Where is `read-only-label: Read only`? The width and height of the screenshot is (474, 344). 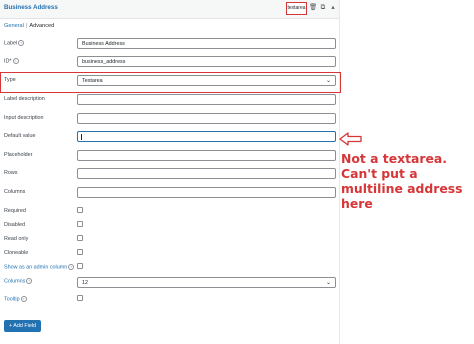 read-only-label: Read only is located at coordinates (16, 239).